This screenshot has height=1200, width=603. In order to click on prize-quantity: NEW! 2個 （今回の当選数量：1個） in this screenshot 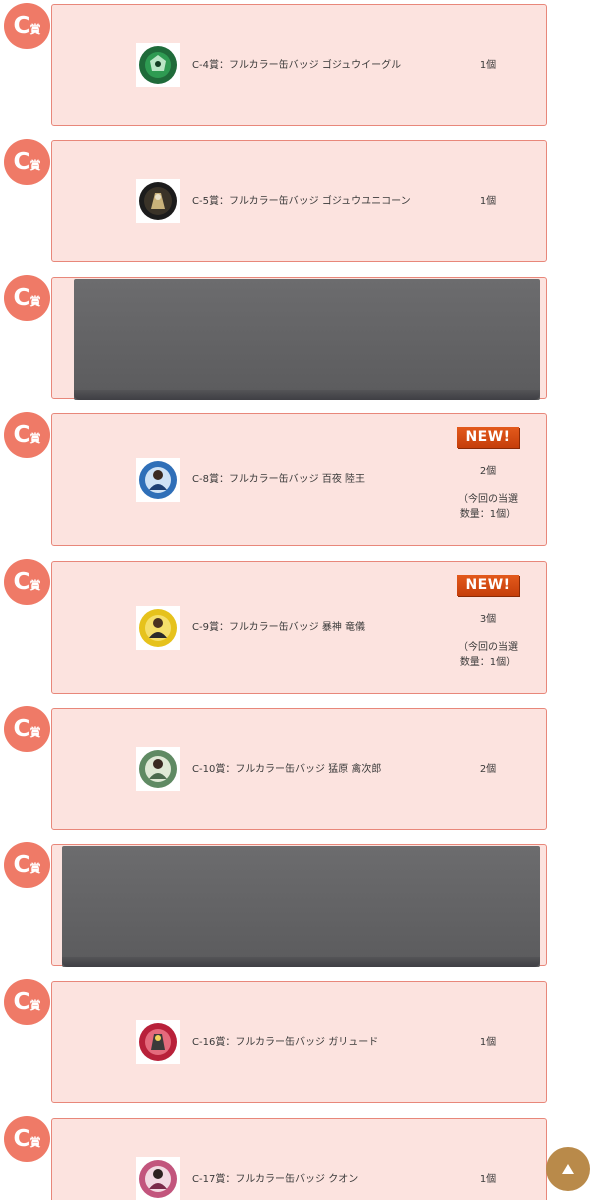, I will do `click(488, 473)`.